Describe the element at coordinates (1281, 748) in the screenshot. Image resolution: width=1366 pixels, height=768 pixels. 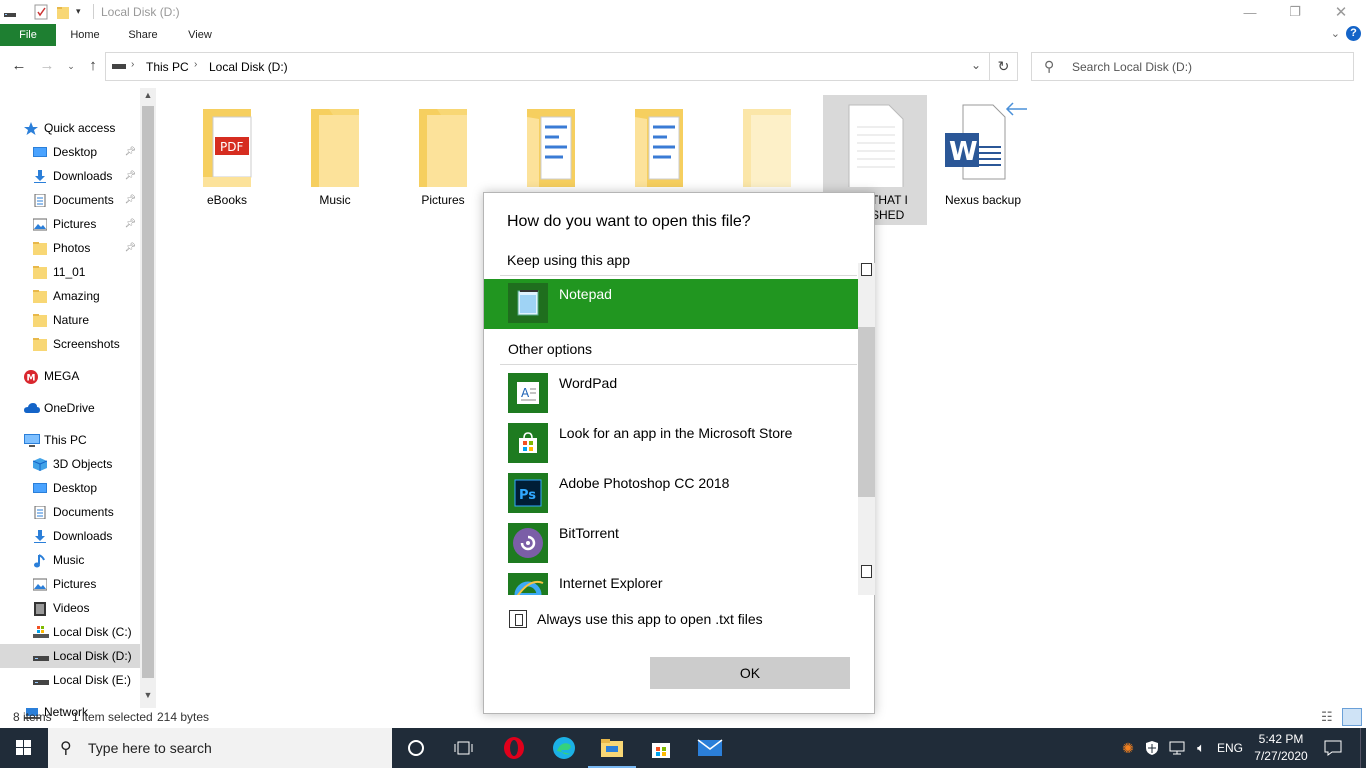
I see `taskbar-clock: 5:42 PM 7/27/2020` at that location.